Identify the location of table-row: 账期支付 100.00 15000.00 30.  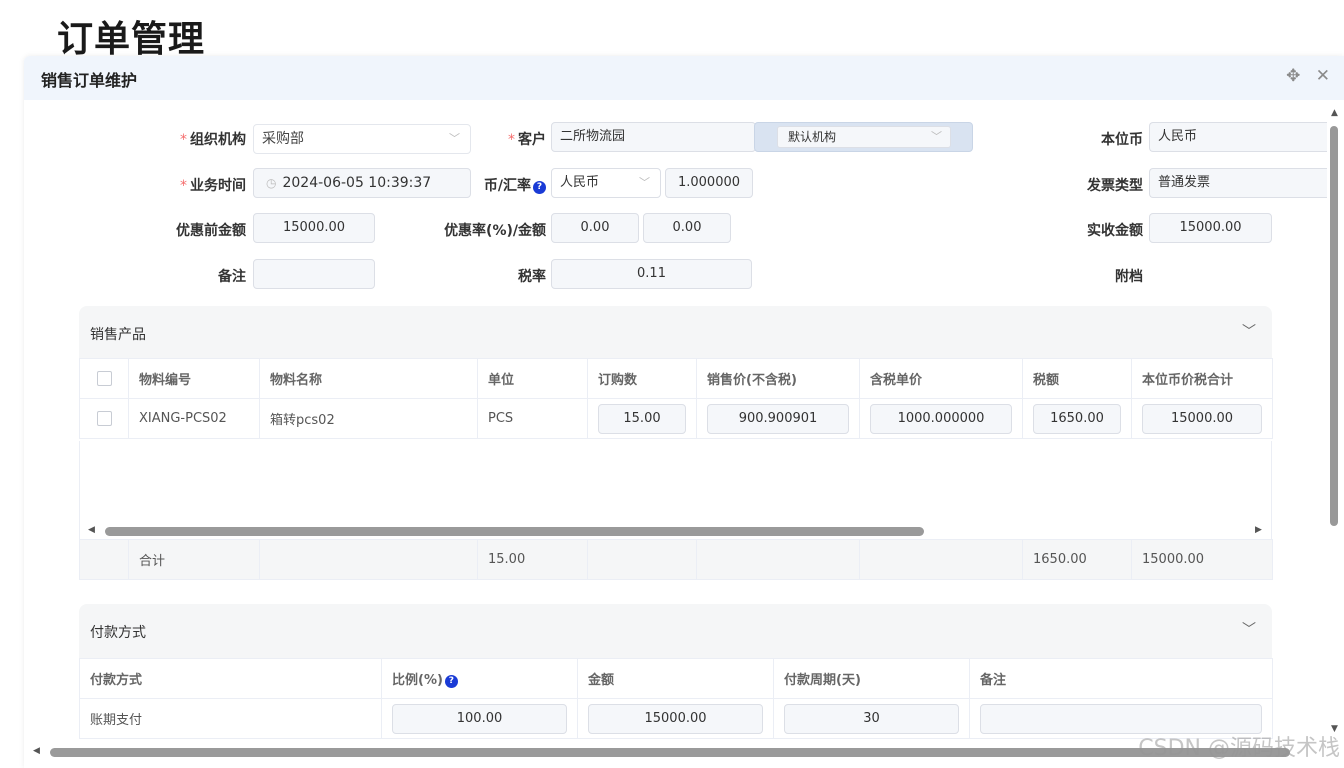
(676, 718).